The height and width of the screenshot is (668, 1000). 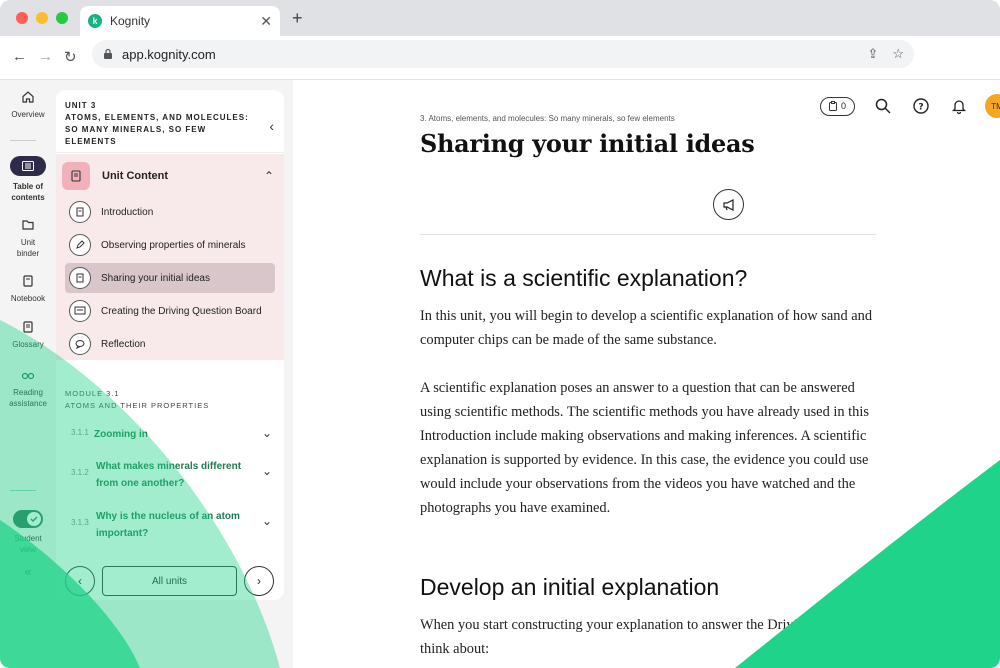 What do you see at coordinates (28, 166) in the screenshot?
I see `list-icon` at bounding box center [28, 166].